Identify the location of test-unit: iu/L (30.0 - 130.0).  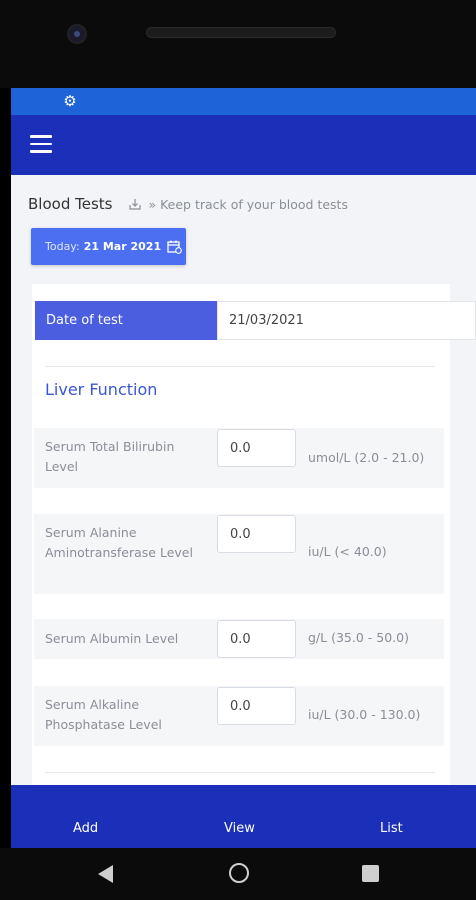
(364, 714).